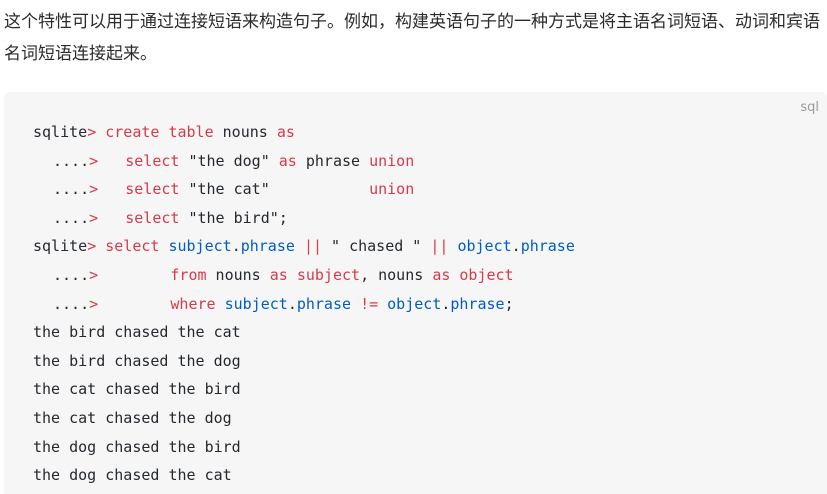 The width and height of the screenshot is (827, 494). Describe the element at coordinates (304, 132) in the screenshot. I see `code-line: sqlite> create table nouns as` at that location.